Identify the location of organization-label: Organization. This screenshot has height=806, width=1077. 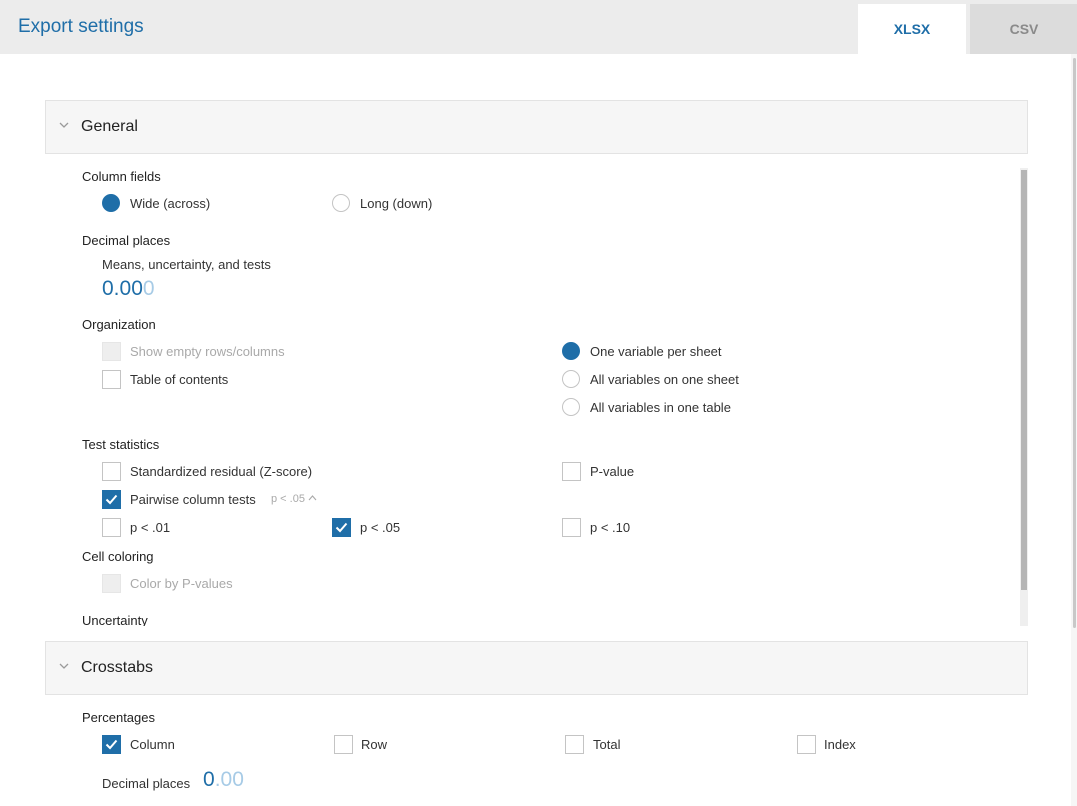
(119, 324).